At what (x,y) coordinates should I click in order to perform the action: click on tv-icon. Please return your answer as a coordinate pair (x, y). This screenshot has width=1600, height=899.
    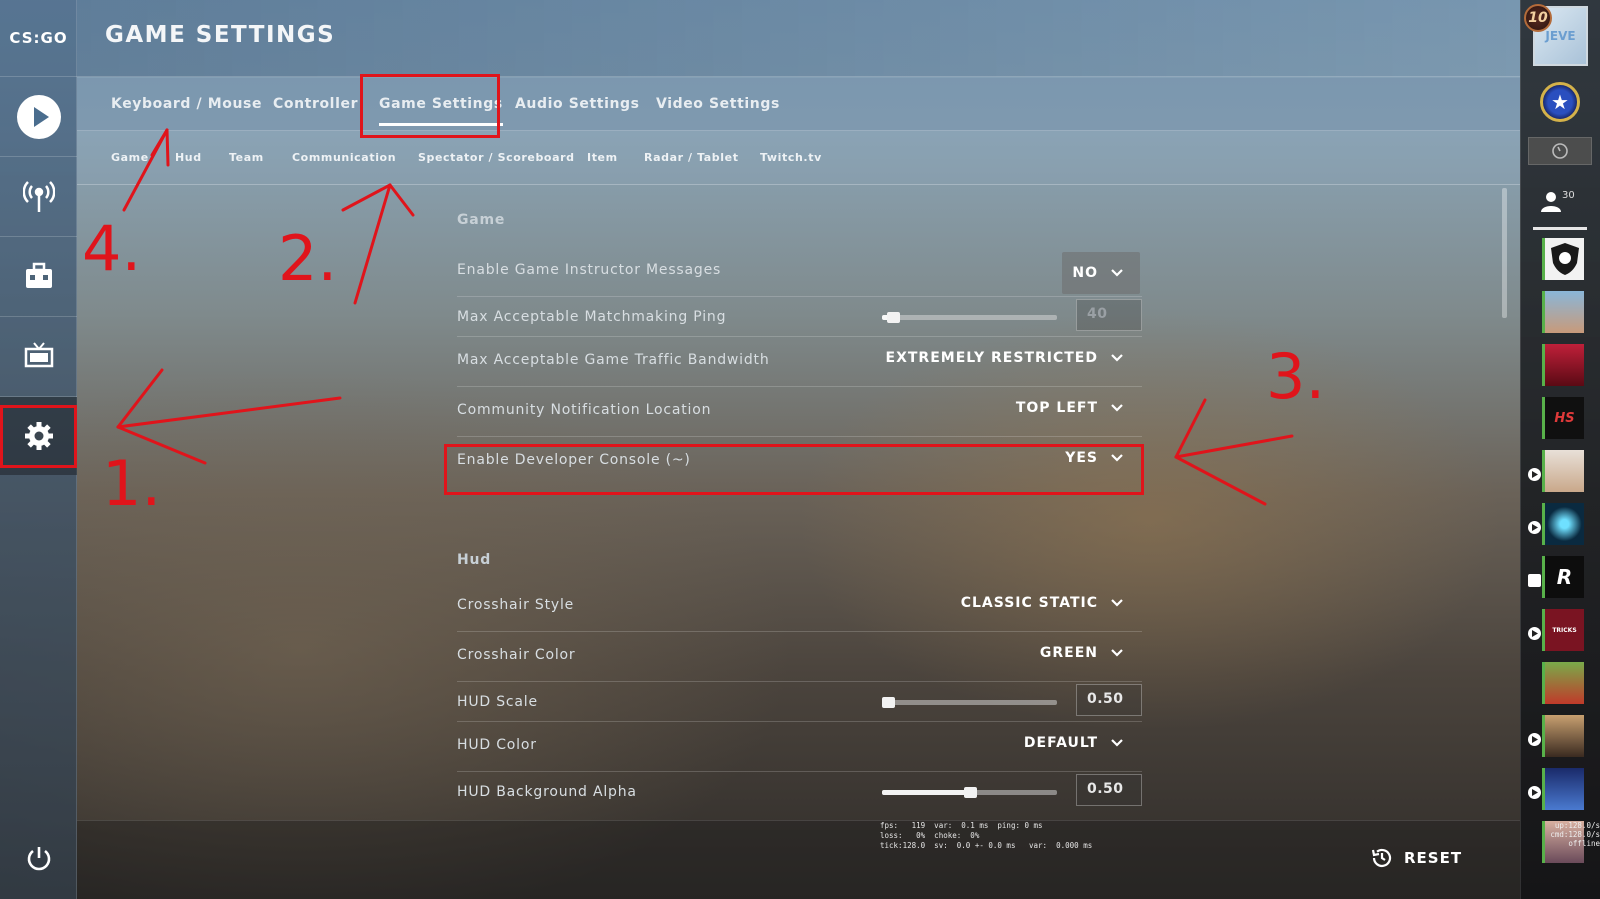
    Looking at the image, I should click on (38, 355).